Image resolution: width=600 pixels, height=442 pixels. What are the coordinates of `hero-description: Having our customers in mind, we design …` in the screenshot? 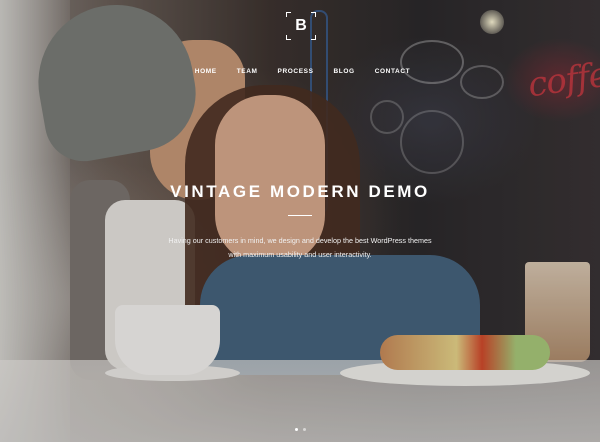 It's located at (300, 247).